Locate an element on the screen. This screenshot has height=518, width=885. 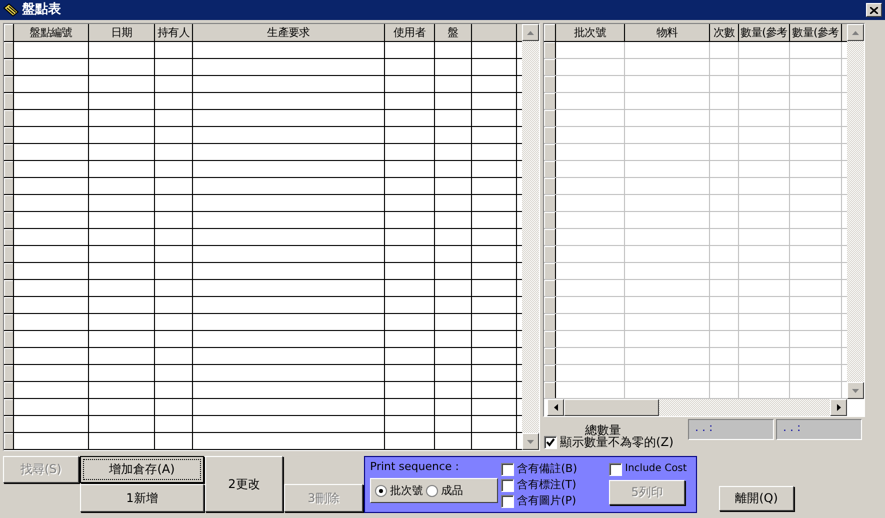
close-icon is located at coordinates (874, 10).